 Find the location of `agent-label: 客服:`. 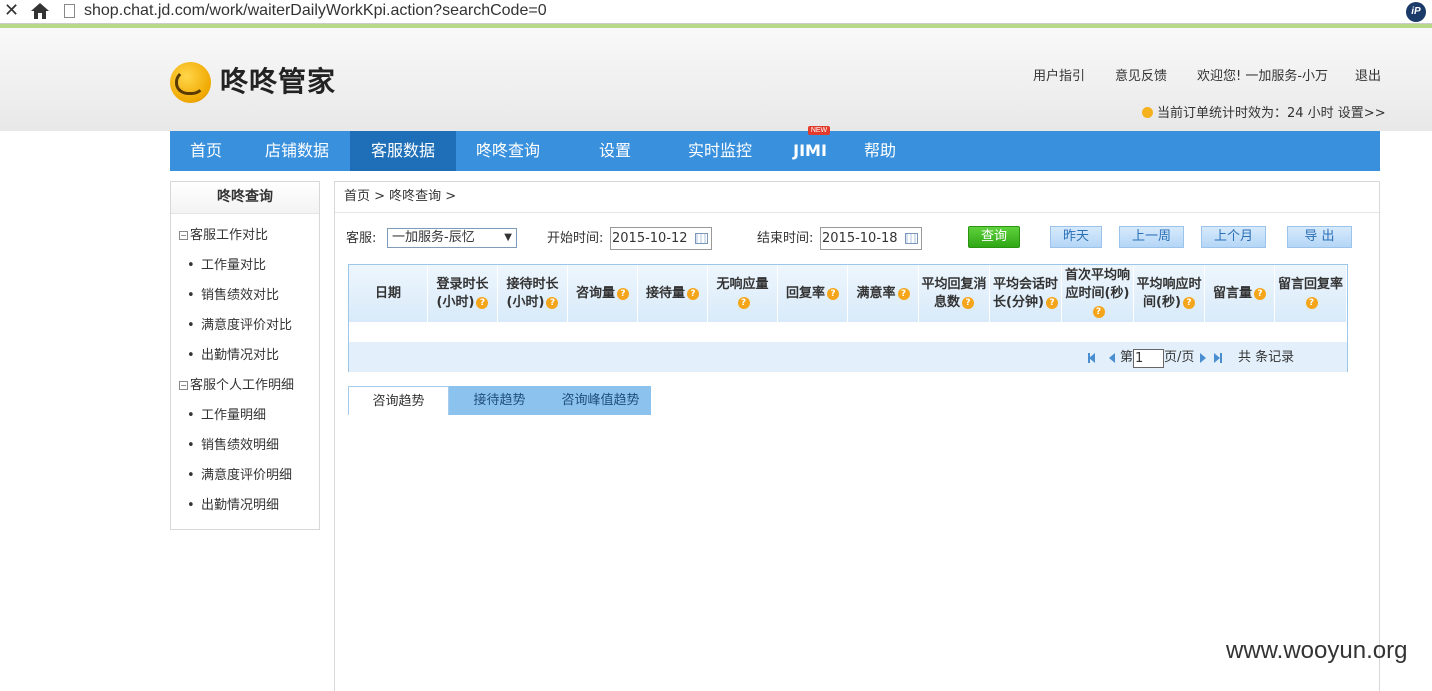

agent-label: 客服: is located at coordinates (361, 238).